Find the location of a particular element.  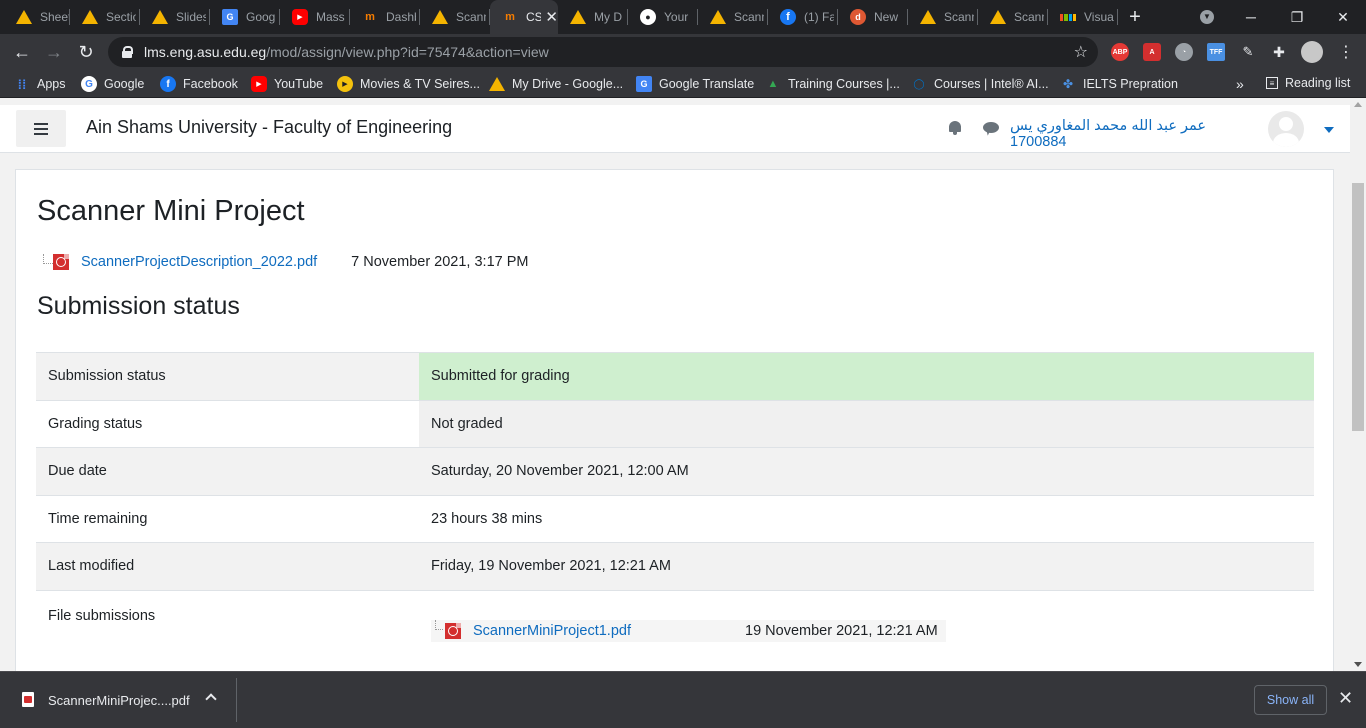

grading-status-value: Not graded is located at coordinates (866, 423).